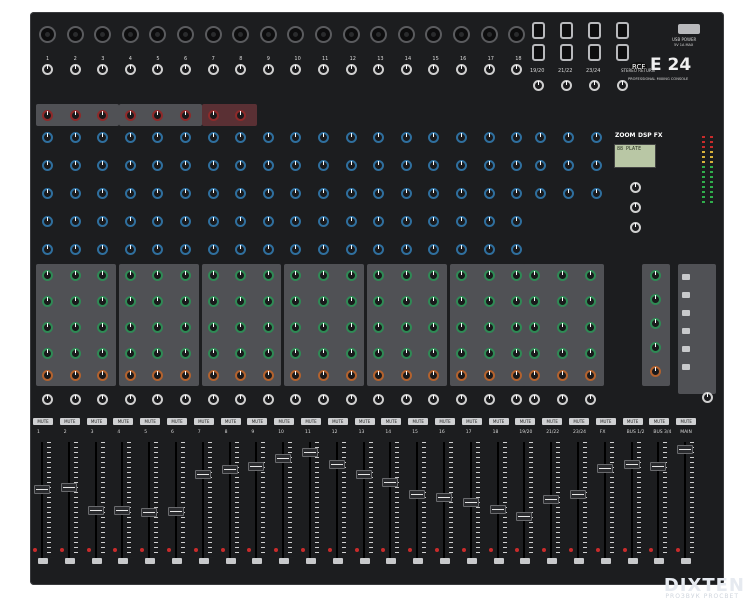 The width and height of the screenshot is (753, 600). Describe the element at coordinates (635, 187) in the screenshot. I see `dsp-control-knob` at that location.